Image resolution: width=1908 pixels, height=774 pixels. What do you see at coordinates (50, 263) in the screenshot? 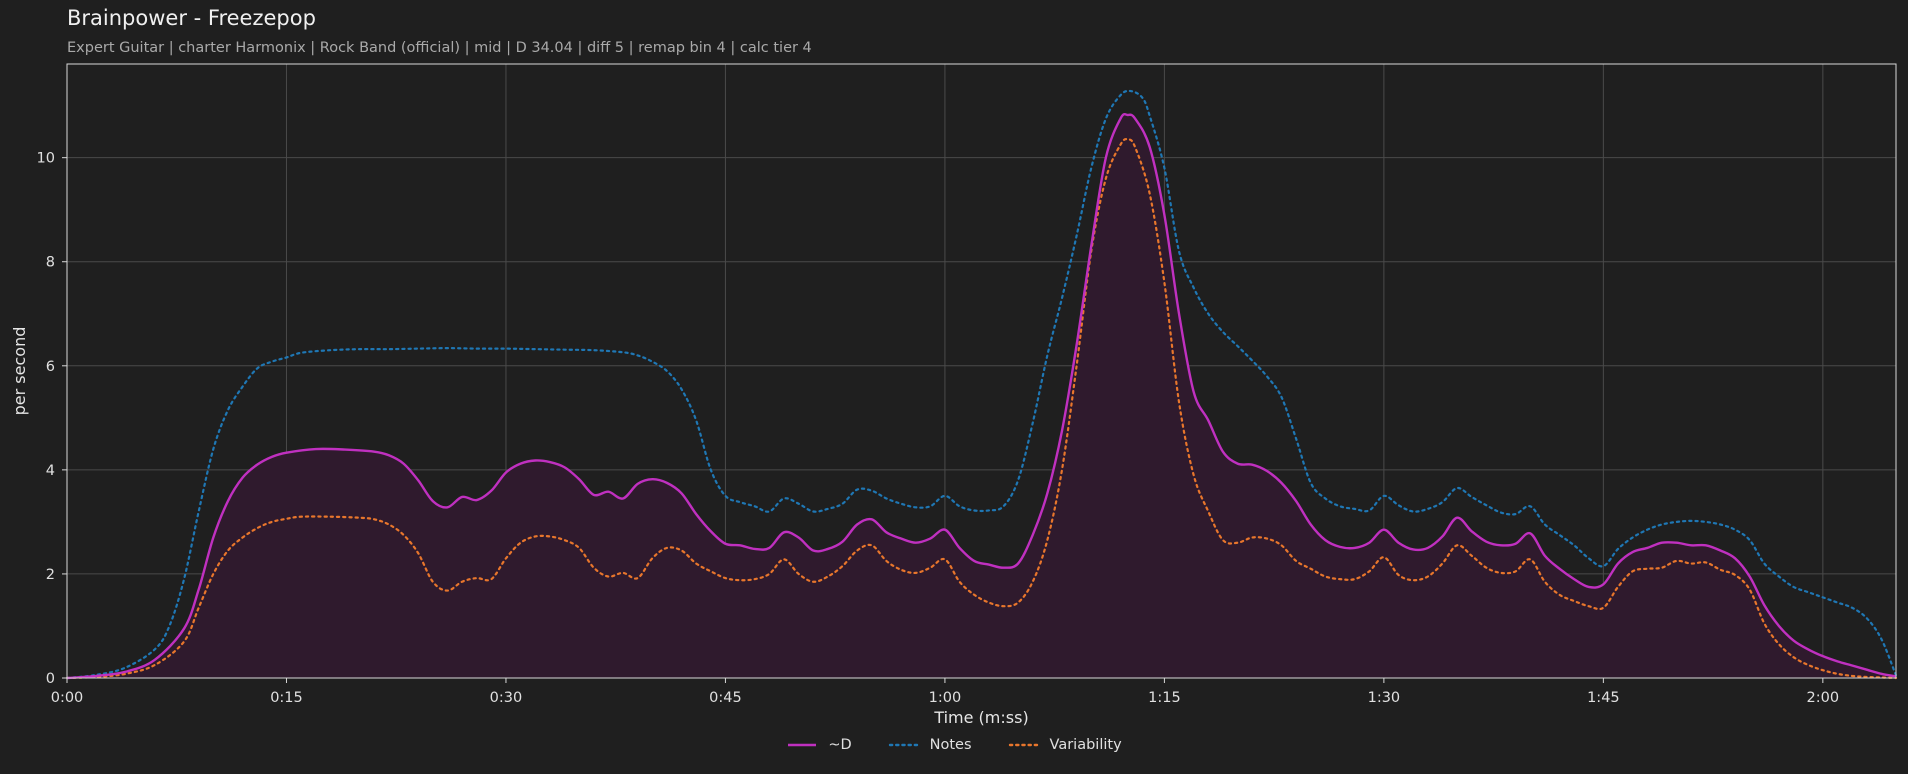
I see `y-tick-label: 8` at bounding box center [50, 263].